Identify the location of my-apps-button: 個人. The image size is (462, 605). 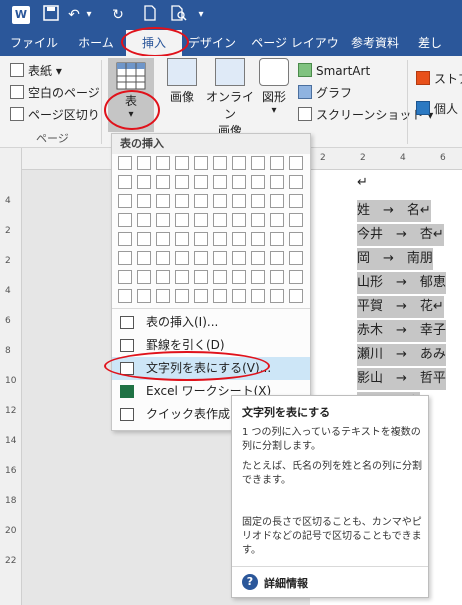
(437, 109).